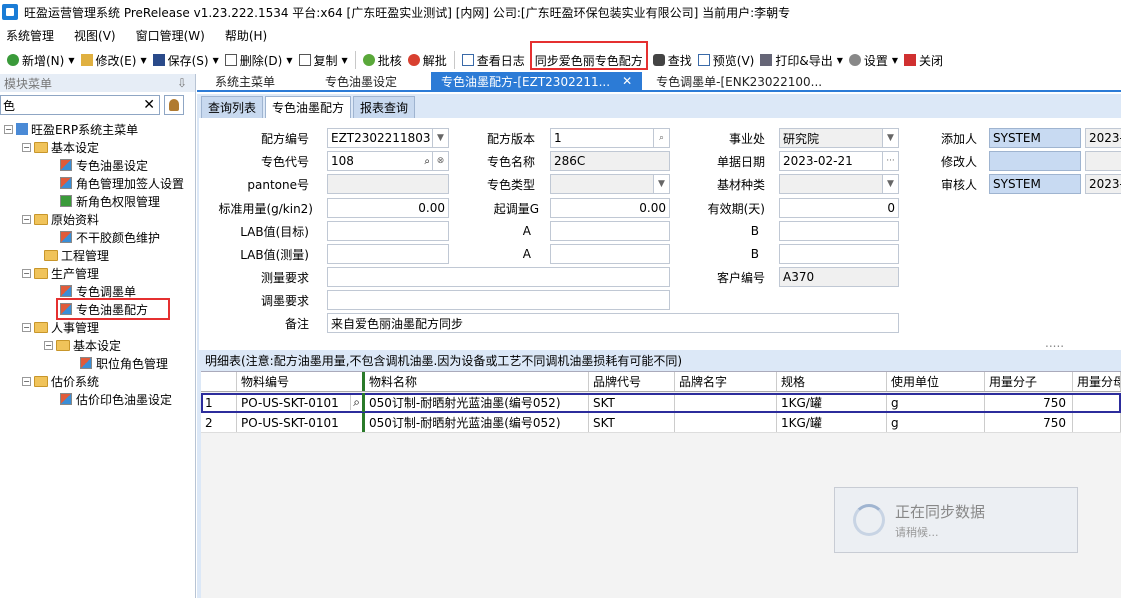 This screenshot has width=1121, height=598. What do you see at coordinates (839, 254) in the screenshot?
I see `lab-measured-b-field` at bounding box center [839, 254].